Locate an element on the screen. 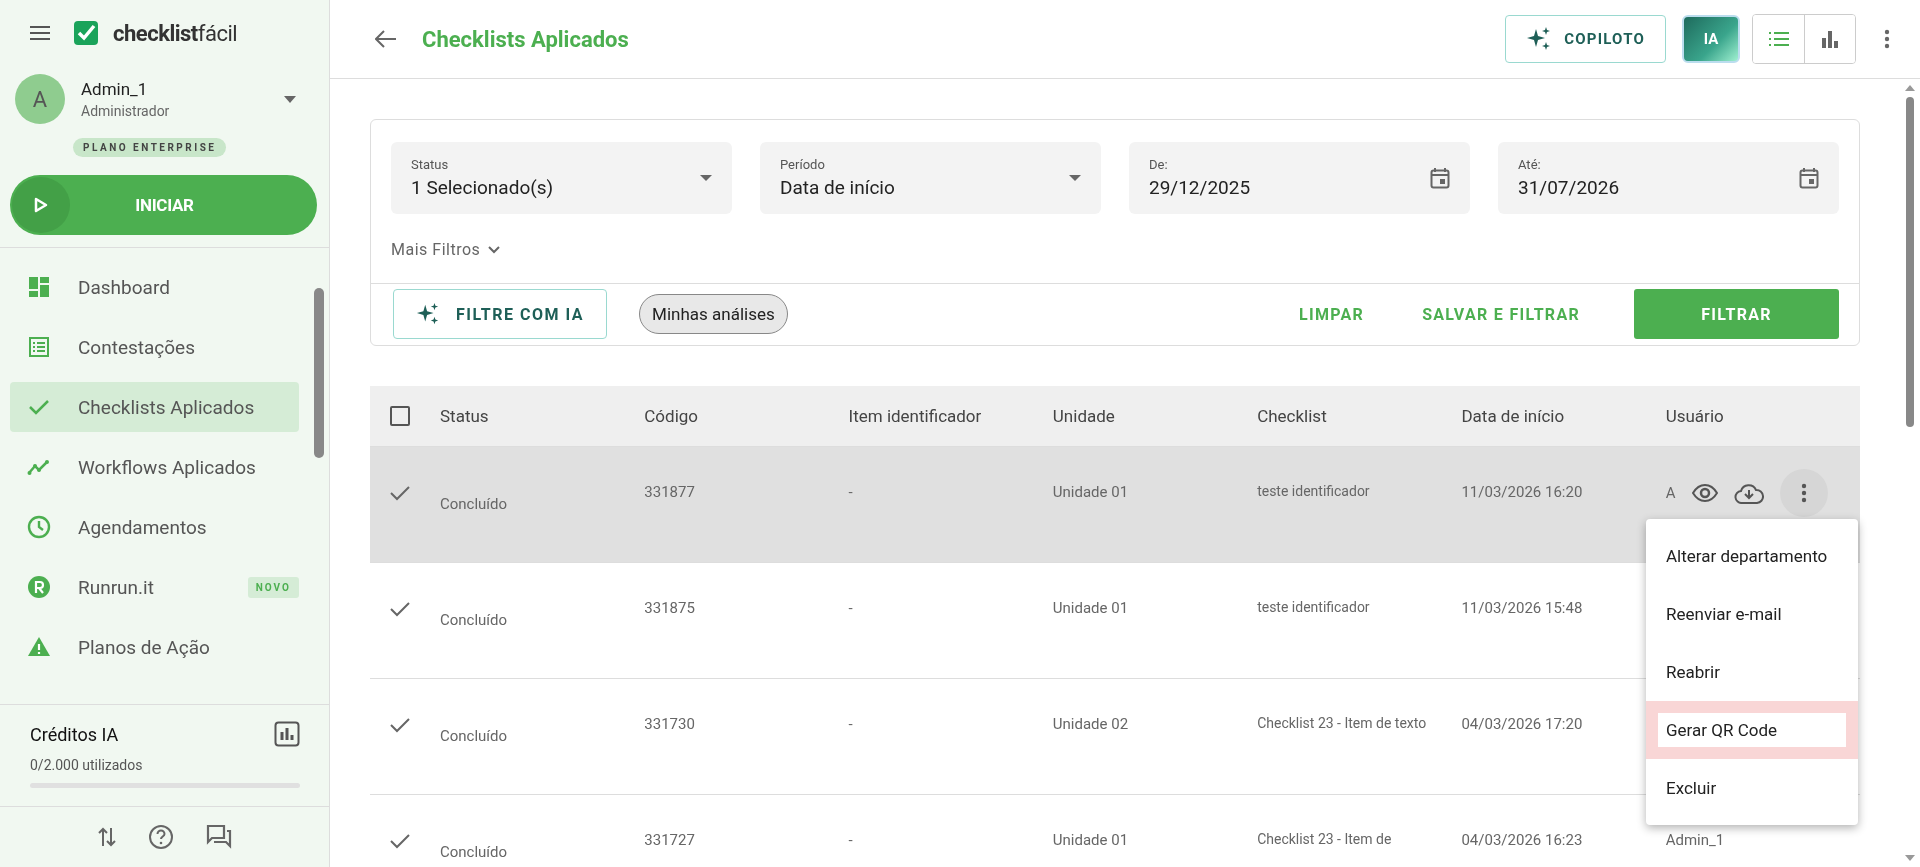 Image resolution: width=1920 pixels, height=867 pixels. checkmark-logo-icon is located at coordinates (86, 33).